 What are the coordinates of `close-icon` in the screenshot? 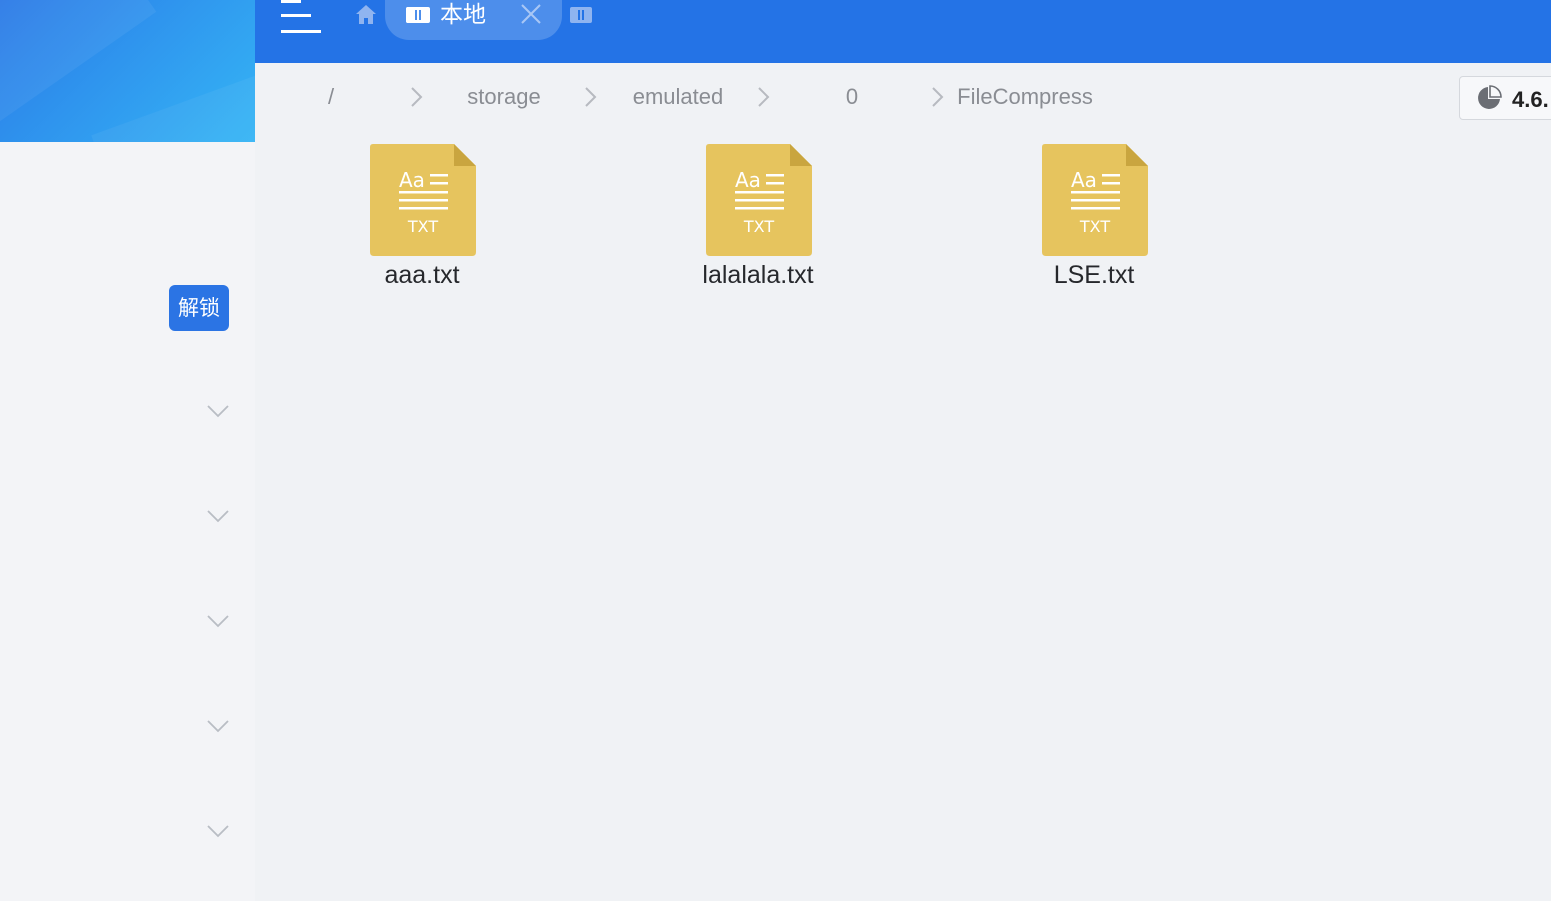 It's located at (531, 14).